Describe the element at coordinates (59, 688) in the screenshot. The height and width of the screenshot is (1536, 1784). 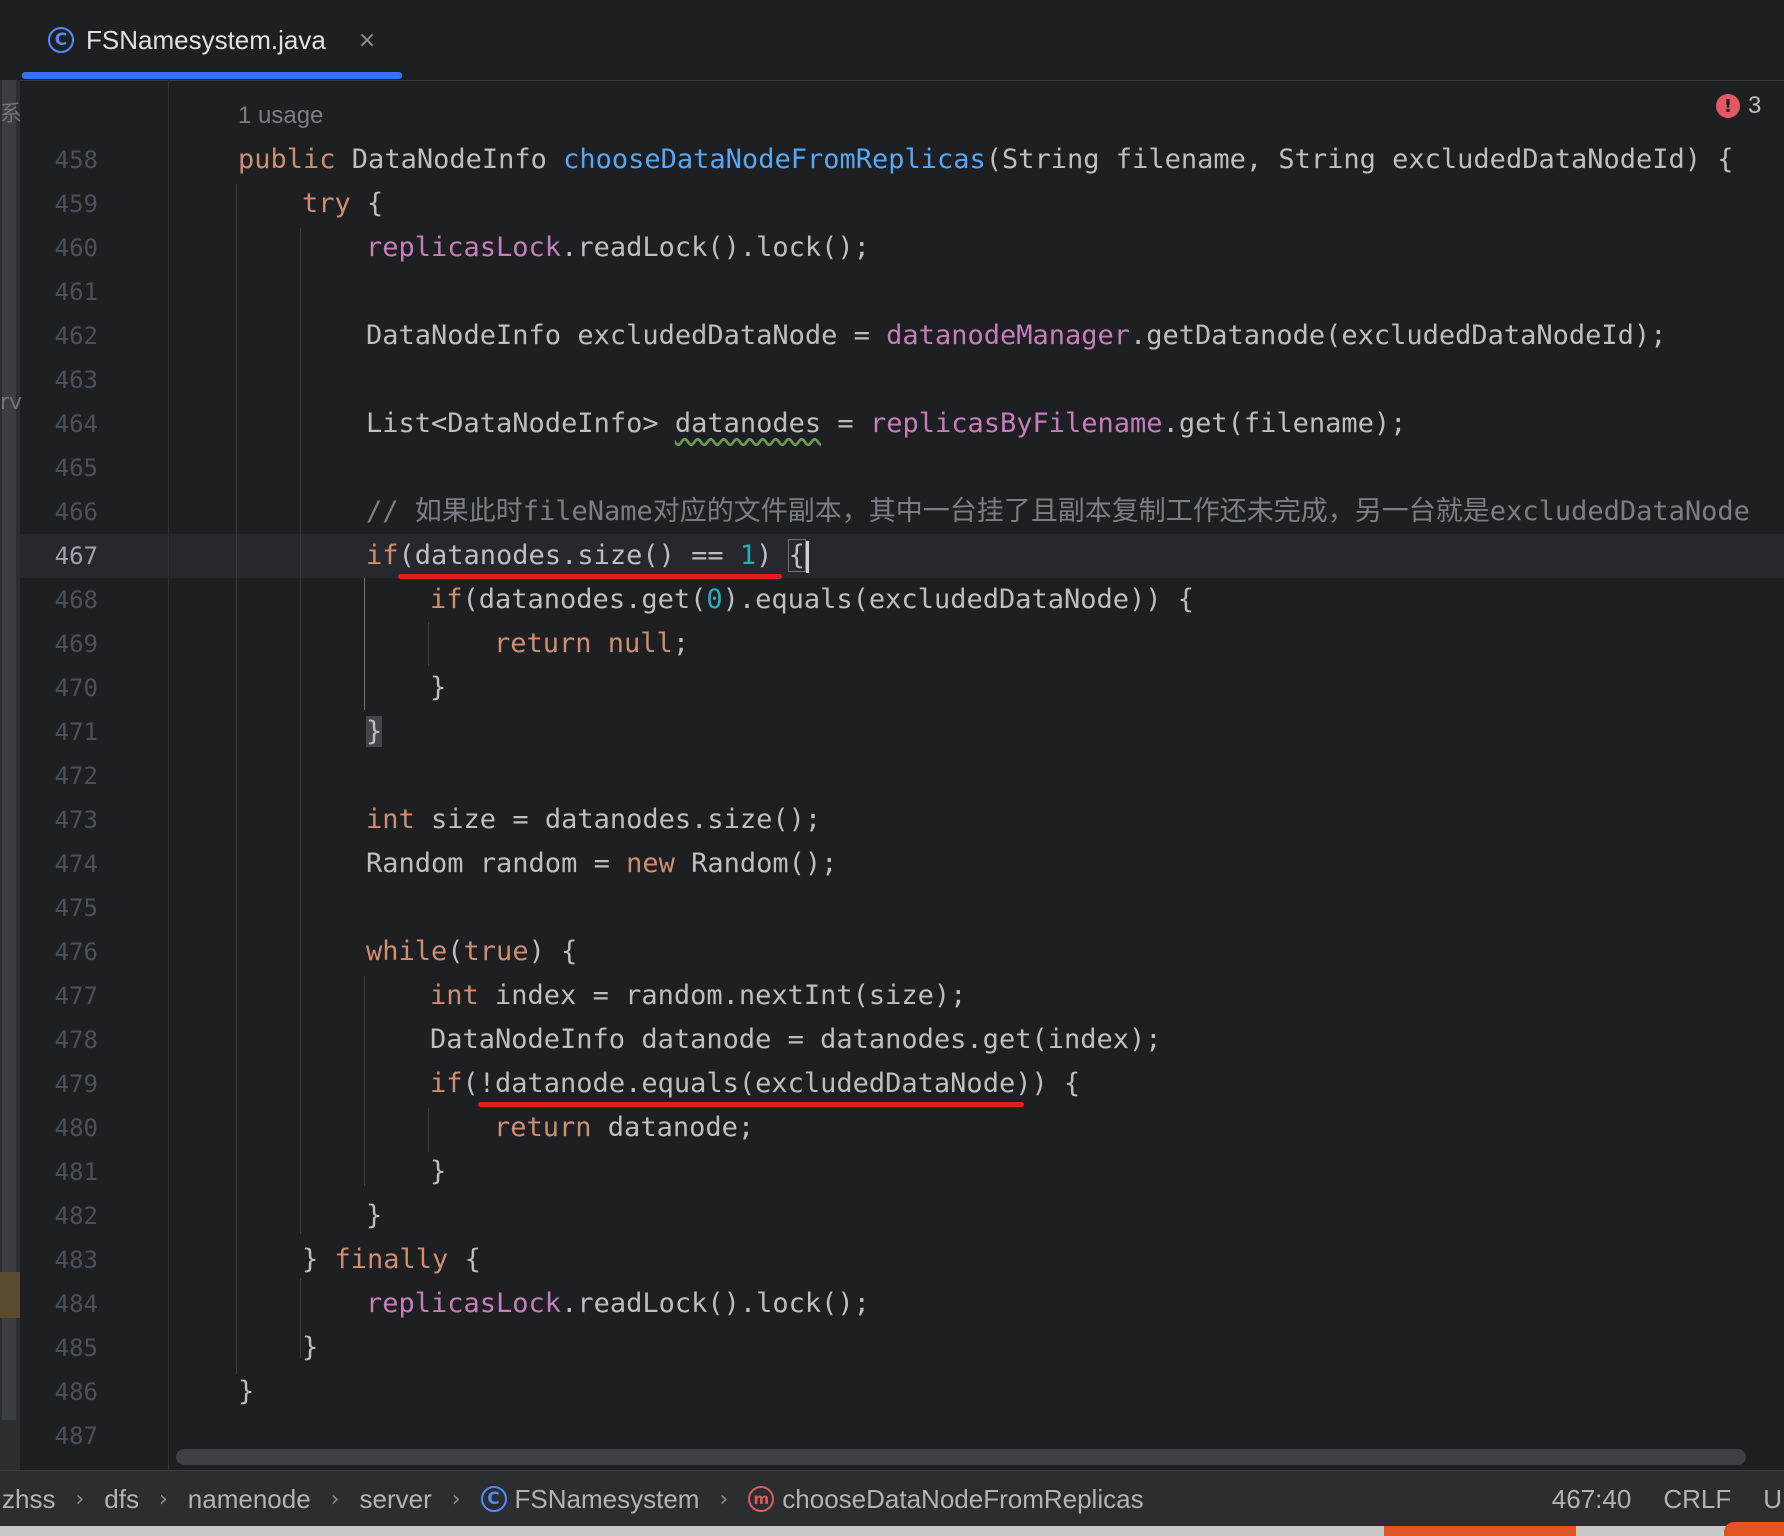
I see `line-number: 470` at that location.